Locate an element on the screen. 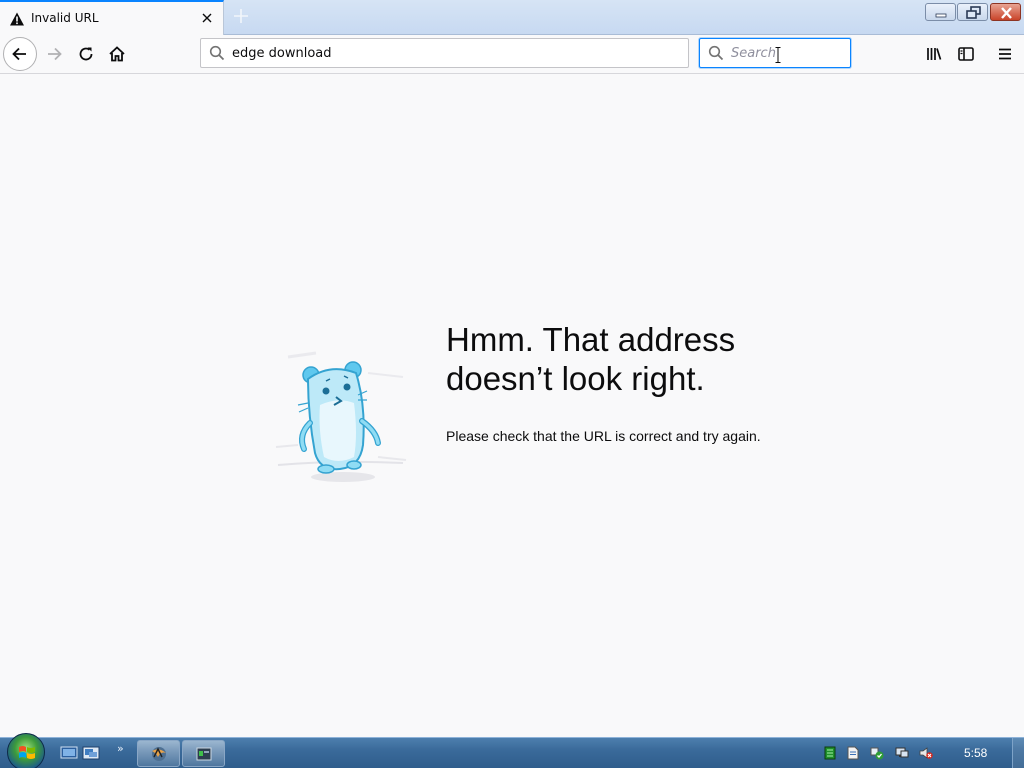 This screenshot has height=768, width=1024. error-title: Hmm. That address doesn’t look right. is located at coordinates (591, 359).